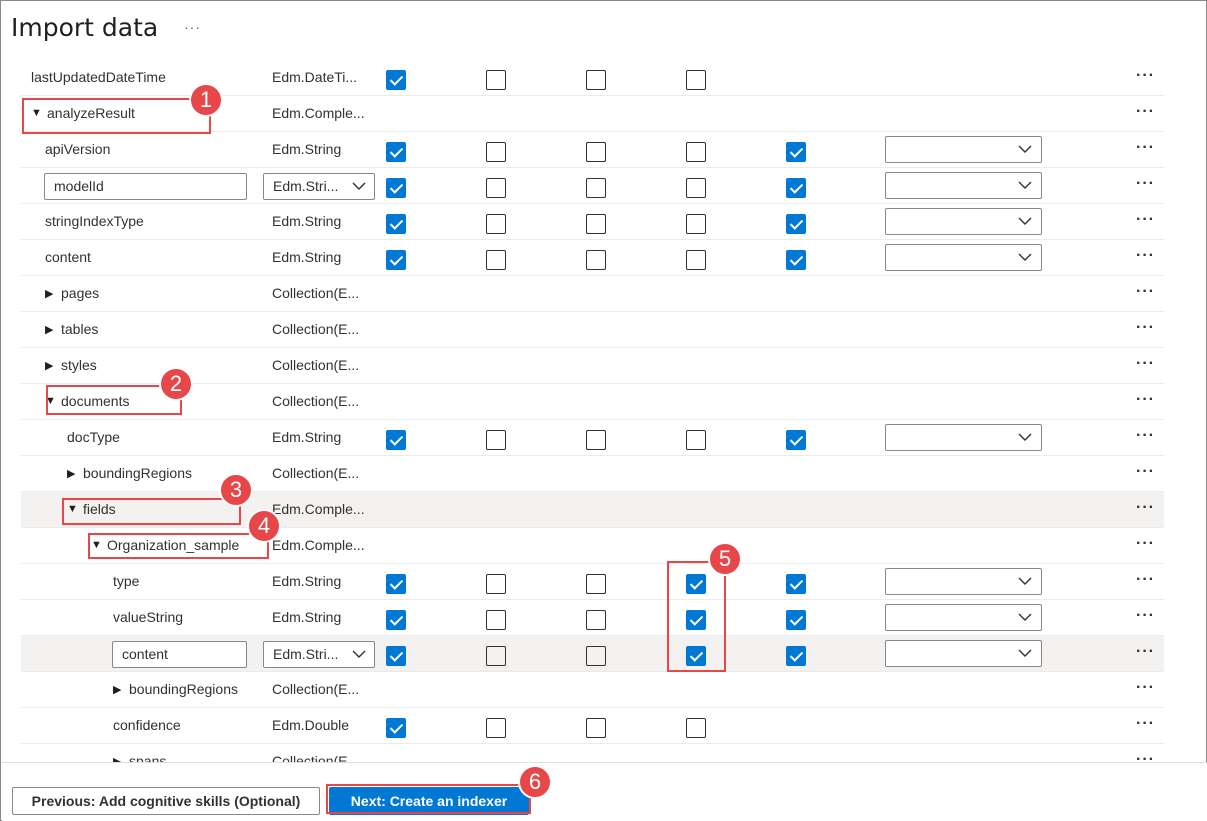 This screenshot has height=821, width=1207. What do you see at coordinates (98, 77) in the screenshot?
I see `field-name-label: lastUpdatedDateTime` at bounding box center [98, 77].